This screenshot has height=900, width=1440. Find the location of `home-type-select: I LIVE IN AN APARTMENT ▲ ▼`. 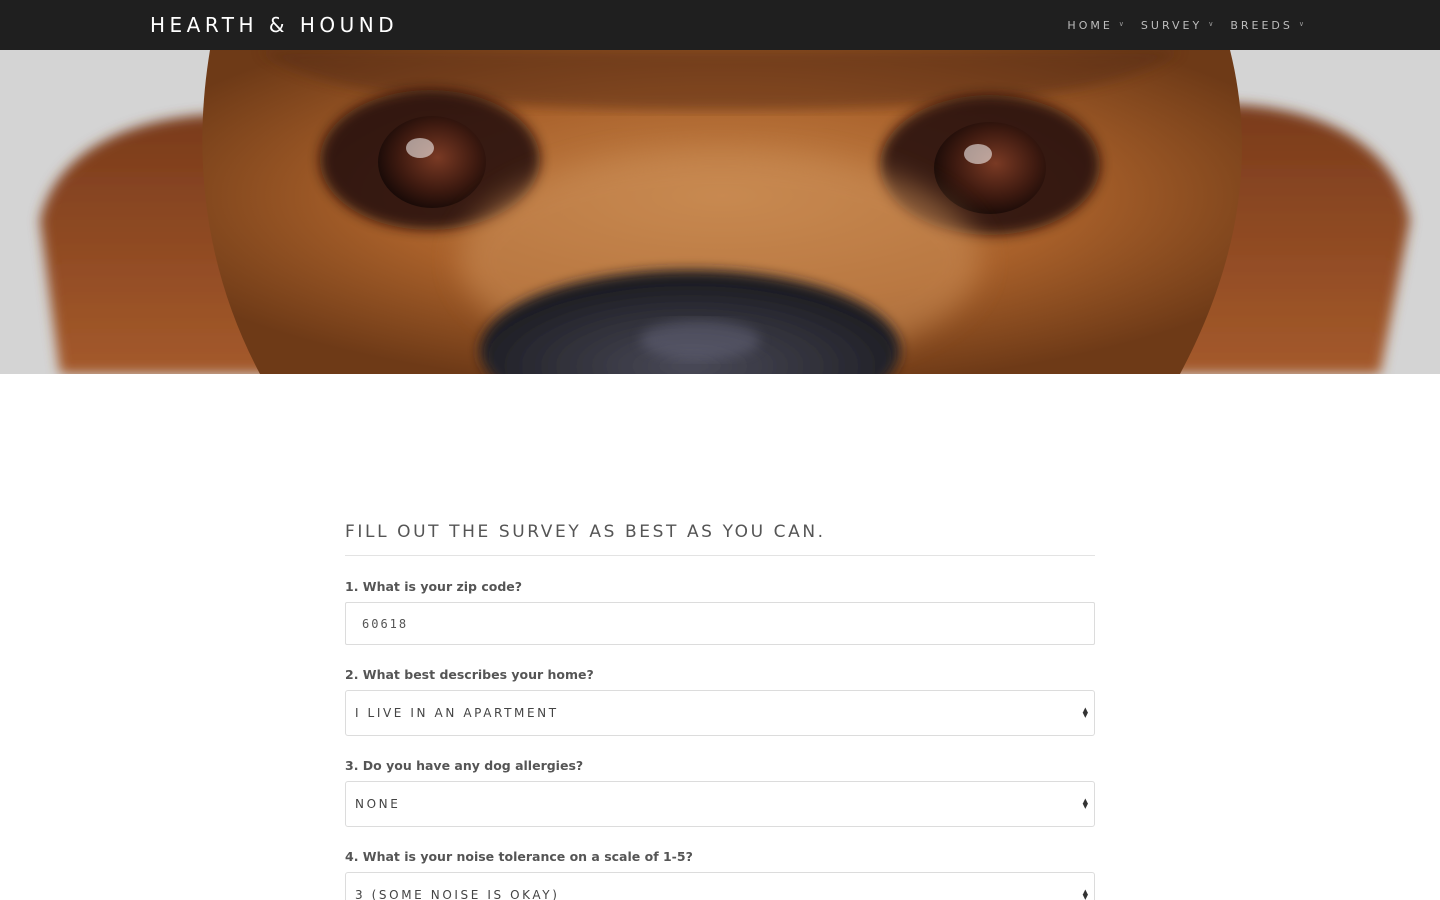

home-type-select: I LIVE IN AN APARTMENT ▲ ▼ is located at coordinates (720, 713).